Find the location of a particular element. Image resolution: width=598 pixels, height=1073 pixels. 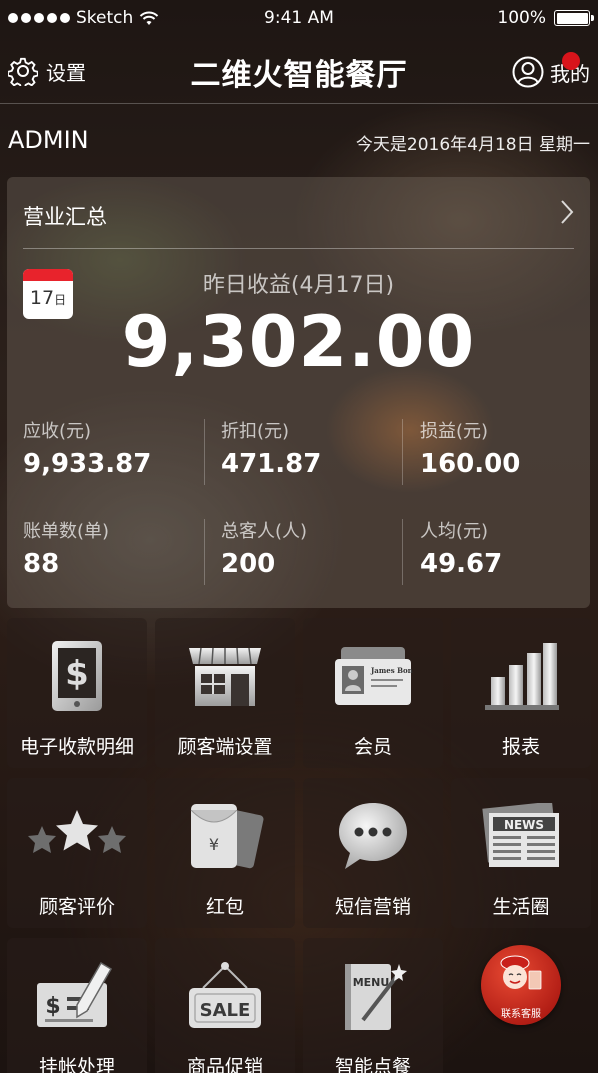

menu-wand-icon: MENU is located at coordinates (376, 997).